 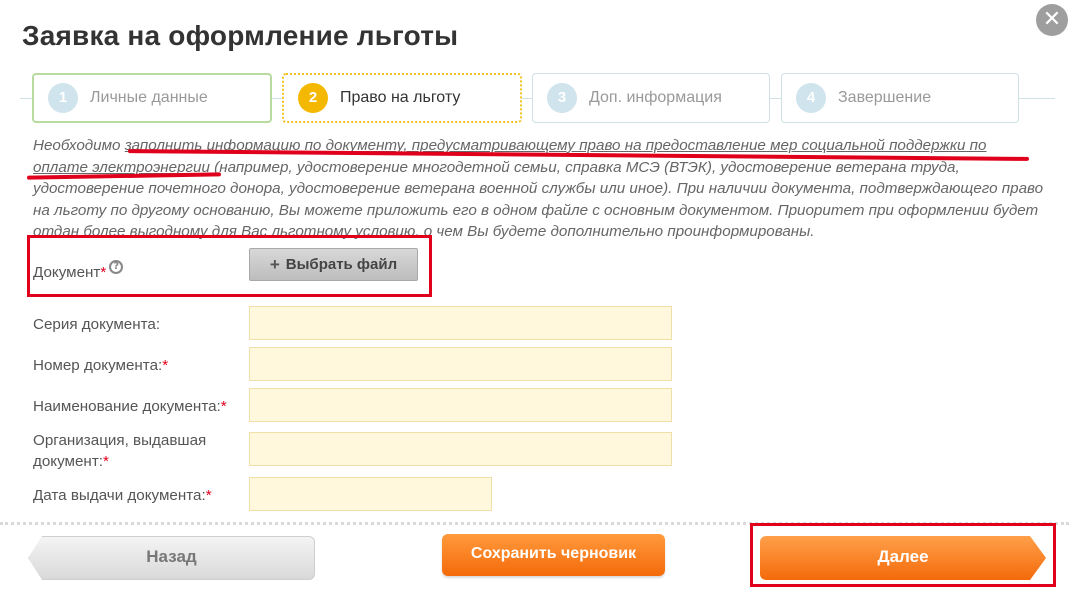 I want to click on document-label: Документ*?, so click(x=78, y=271).